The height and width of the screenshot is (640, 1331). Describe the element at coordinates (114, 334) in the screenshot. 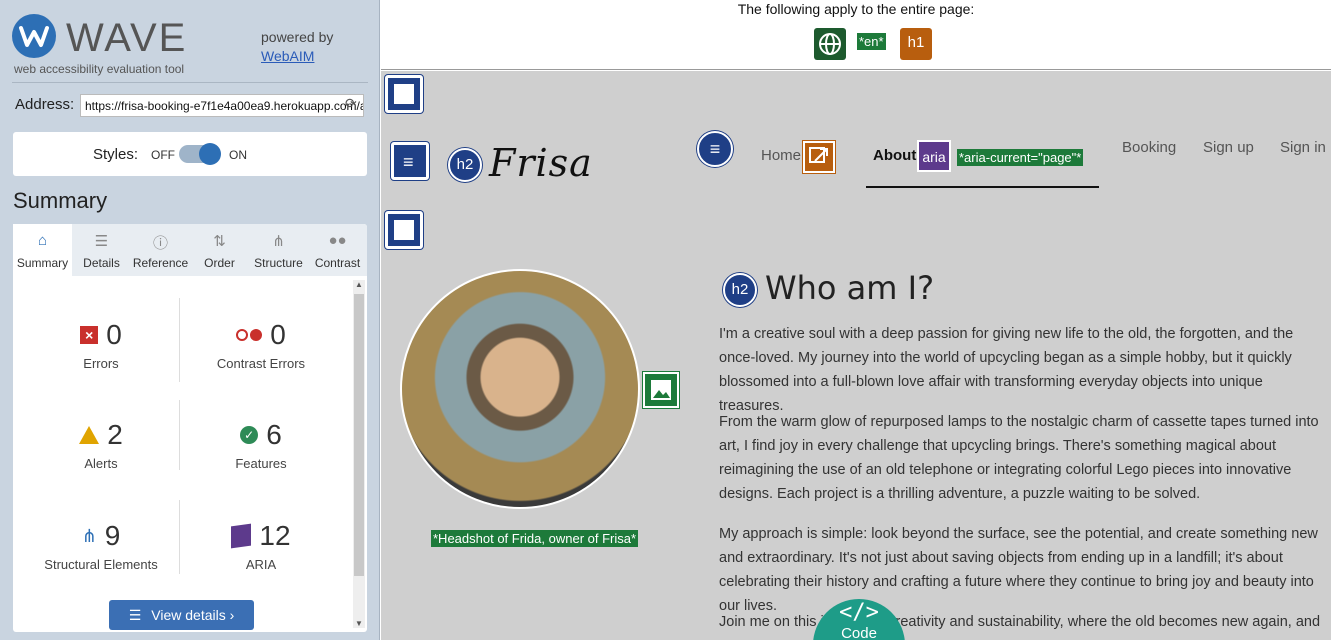

I see `errors-count: 0` at that location.